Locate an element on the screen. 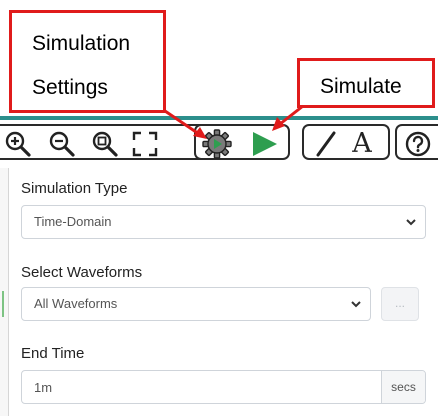 The height and width of the screenshot is (416, 438). end-time-input-group: secs is located at coordinates (223, 387).